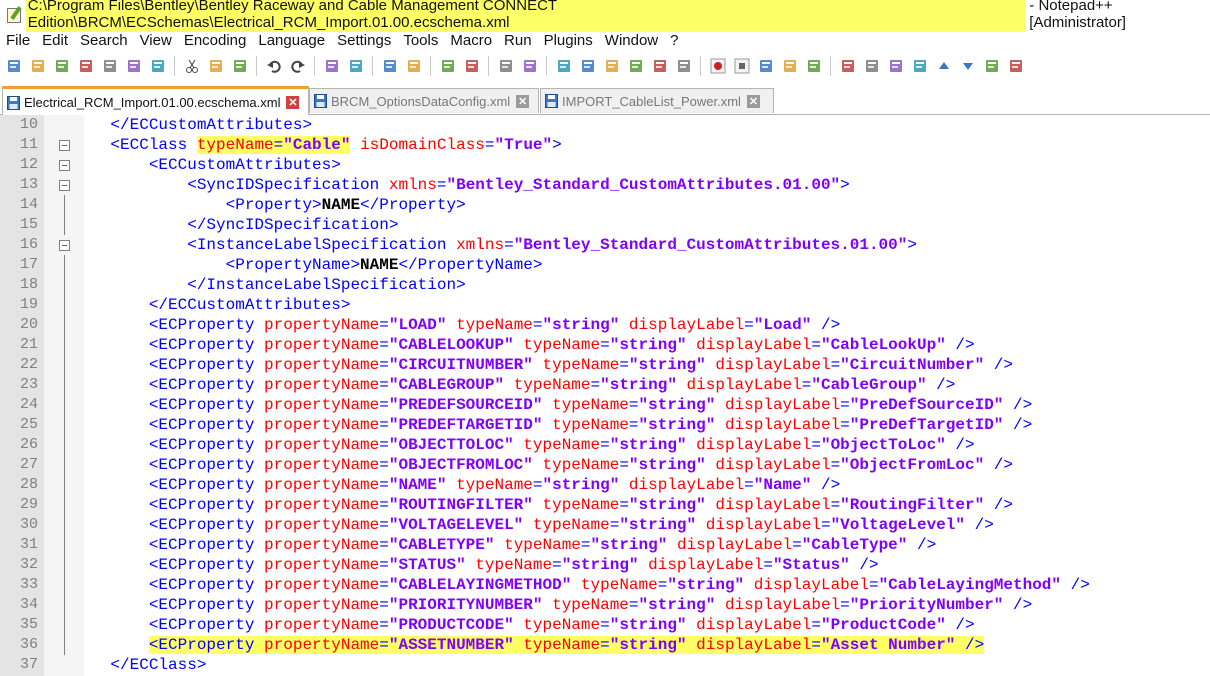 This screenshot has height=676, width=1210. What do you see at coordinates (104, 40) in the screenshot?
I see `menu-search: Search` at bounding box center [104, 40].